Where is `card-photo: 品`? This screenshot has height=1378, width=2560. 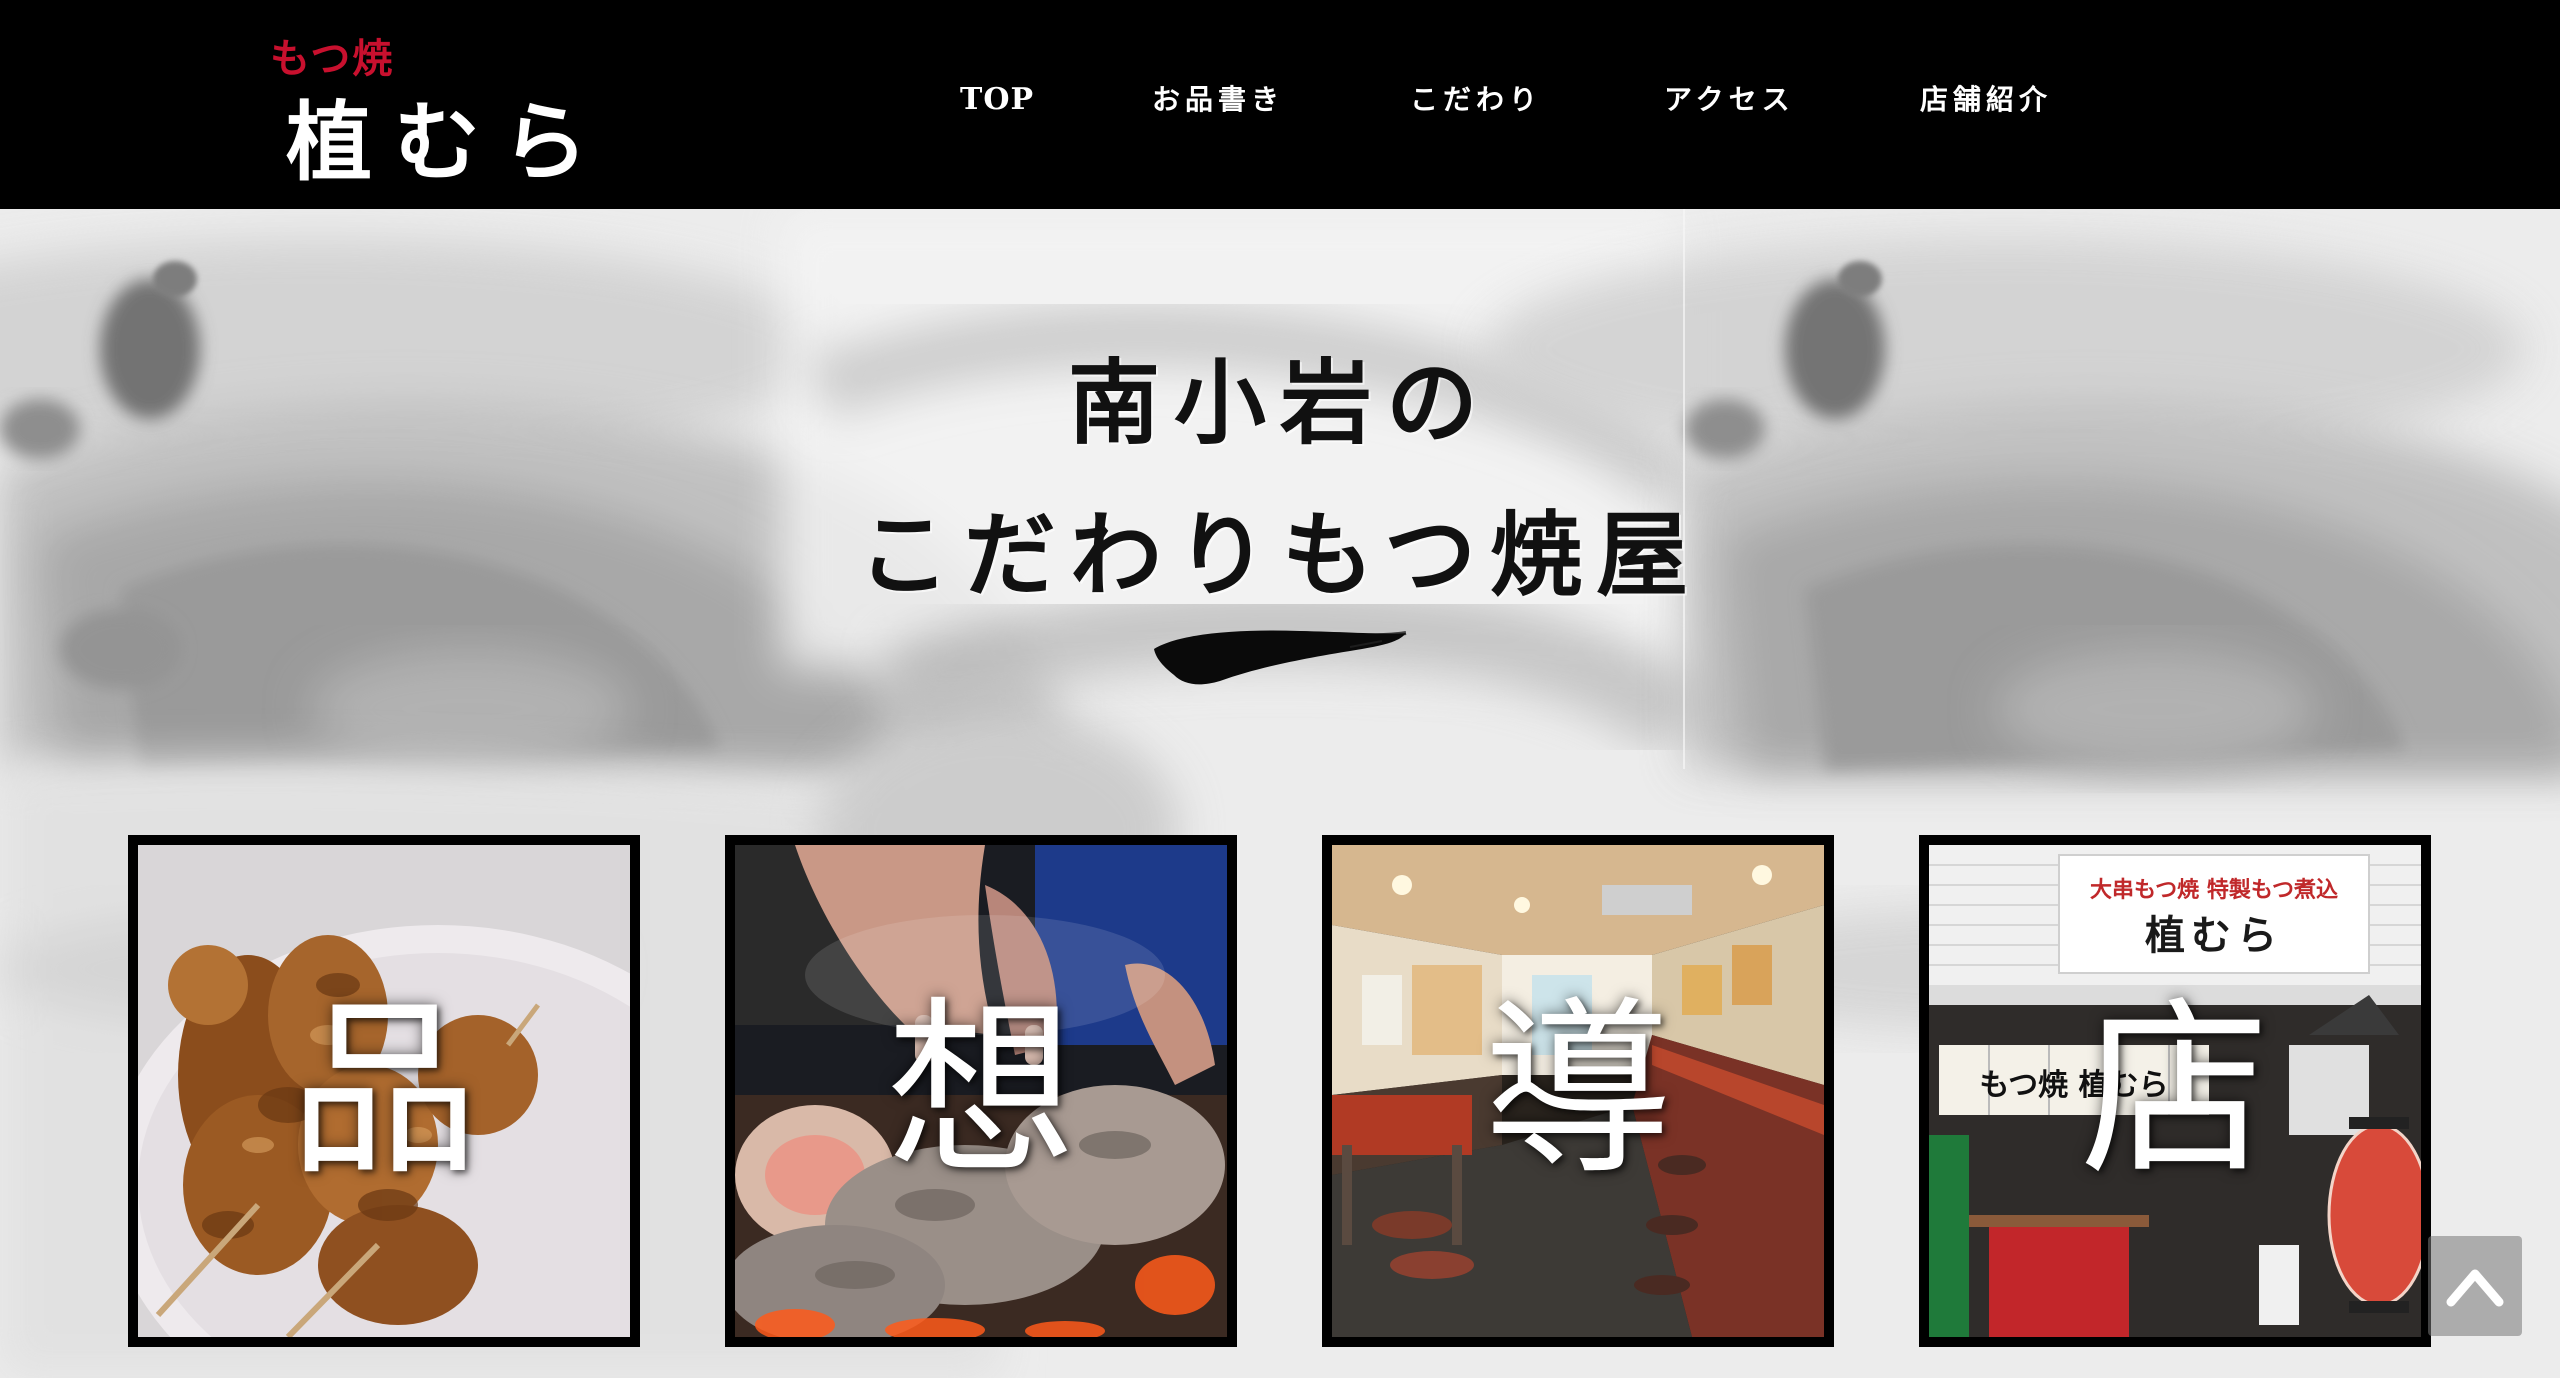 card-photo: 品 is located at coordinates (384, 1091).